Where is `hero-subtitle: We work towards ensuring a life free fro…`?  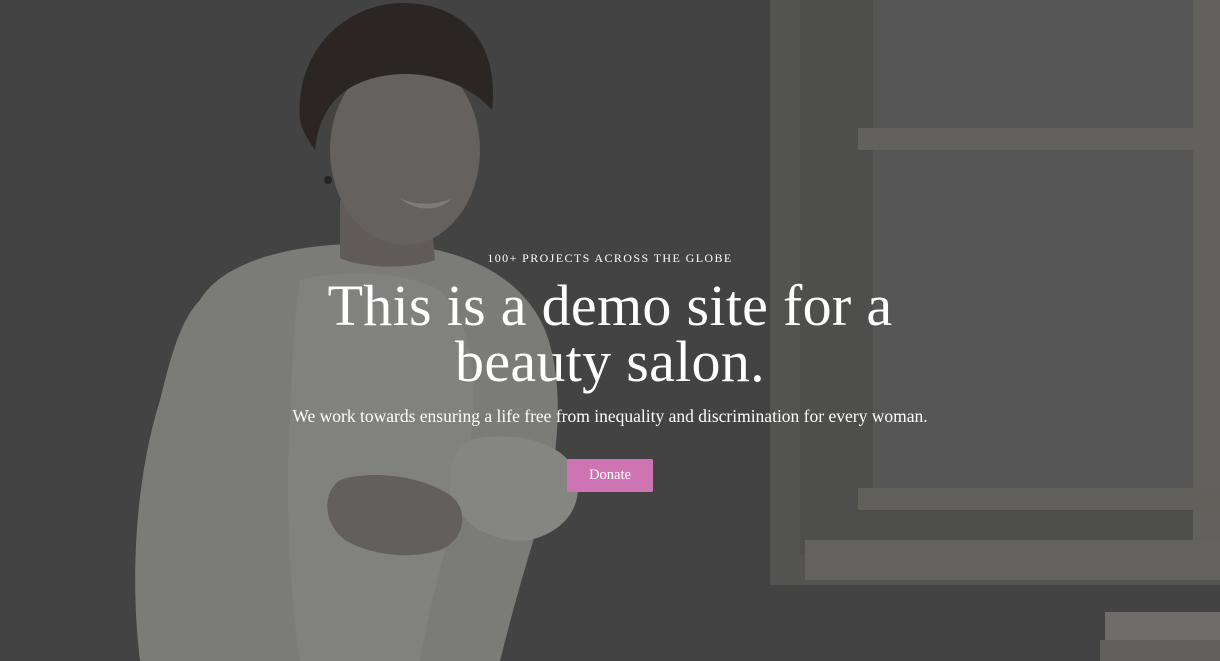 hero-subtitle: We work towards ensuring a life free fro… is located at coordinates (610, 416).